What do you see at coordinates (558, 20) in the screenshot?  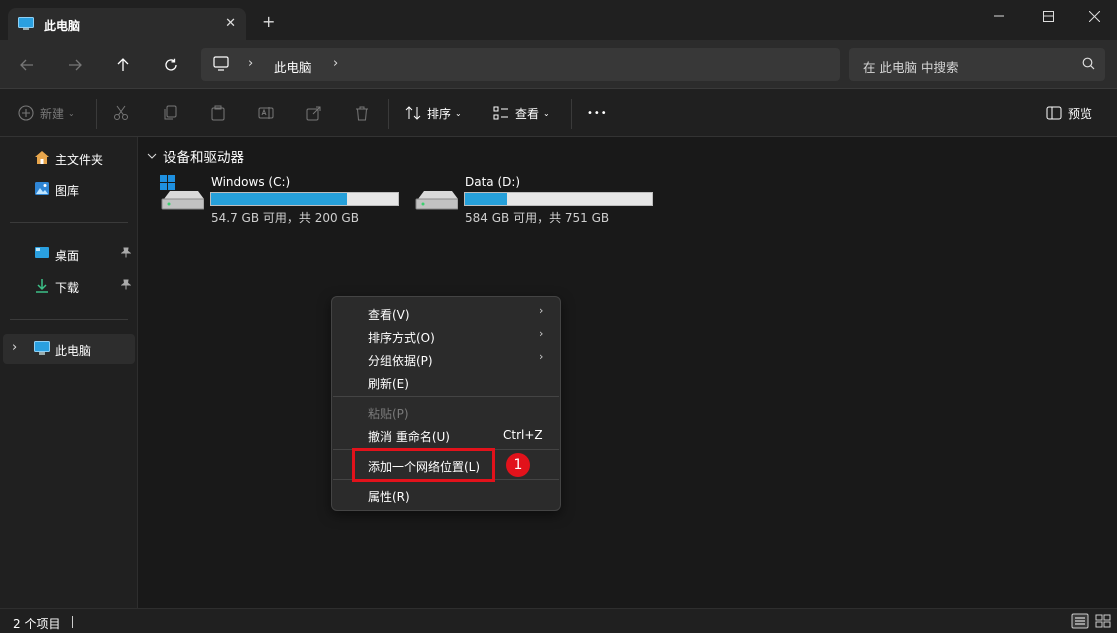 I see `title-bar: 此电脑 ✕ + –` at bounding box center [558, 20].